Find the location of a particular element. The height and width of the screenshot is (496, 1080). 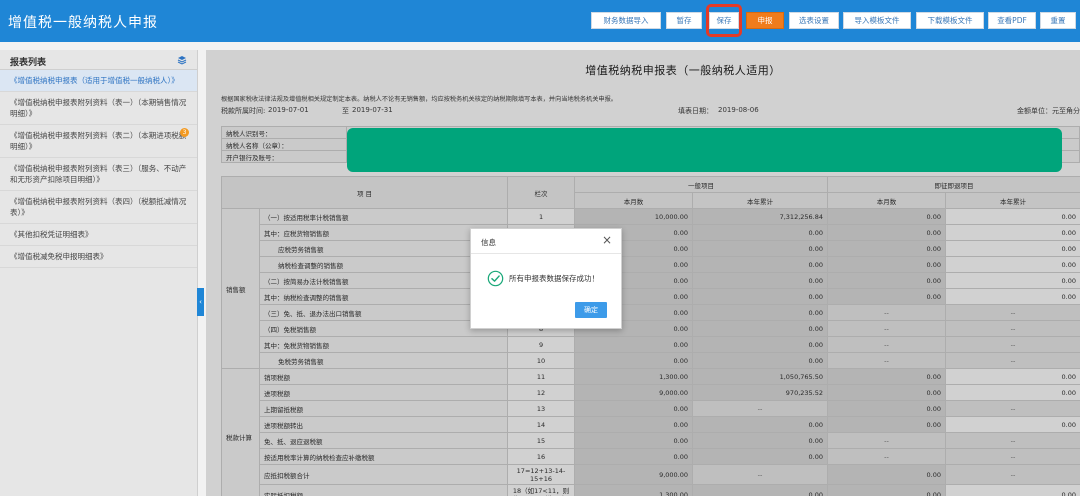

sidebar-item-main-return: 《增值税纳税申报表（适用于增值税一般纳税人）》 is located at coordinates (98, 81).